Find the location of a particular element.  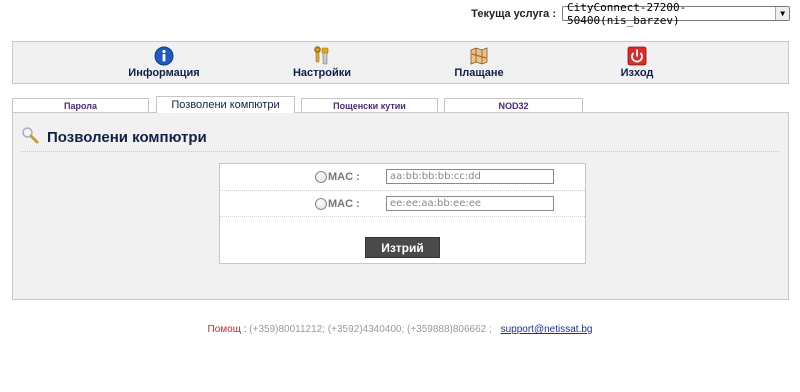

dropdown-arrow-icon: ▼ is located at coordinates (782, 13).